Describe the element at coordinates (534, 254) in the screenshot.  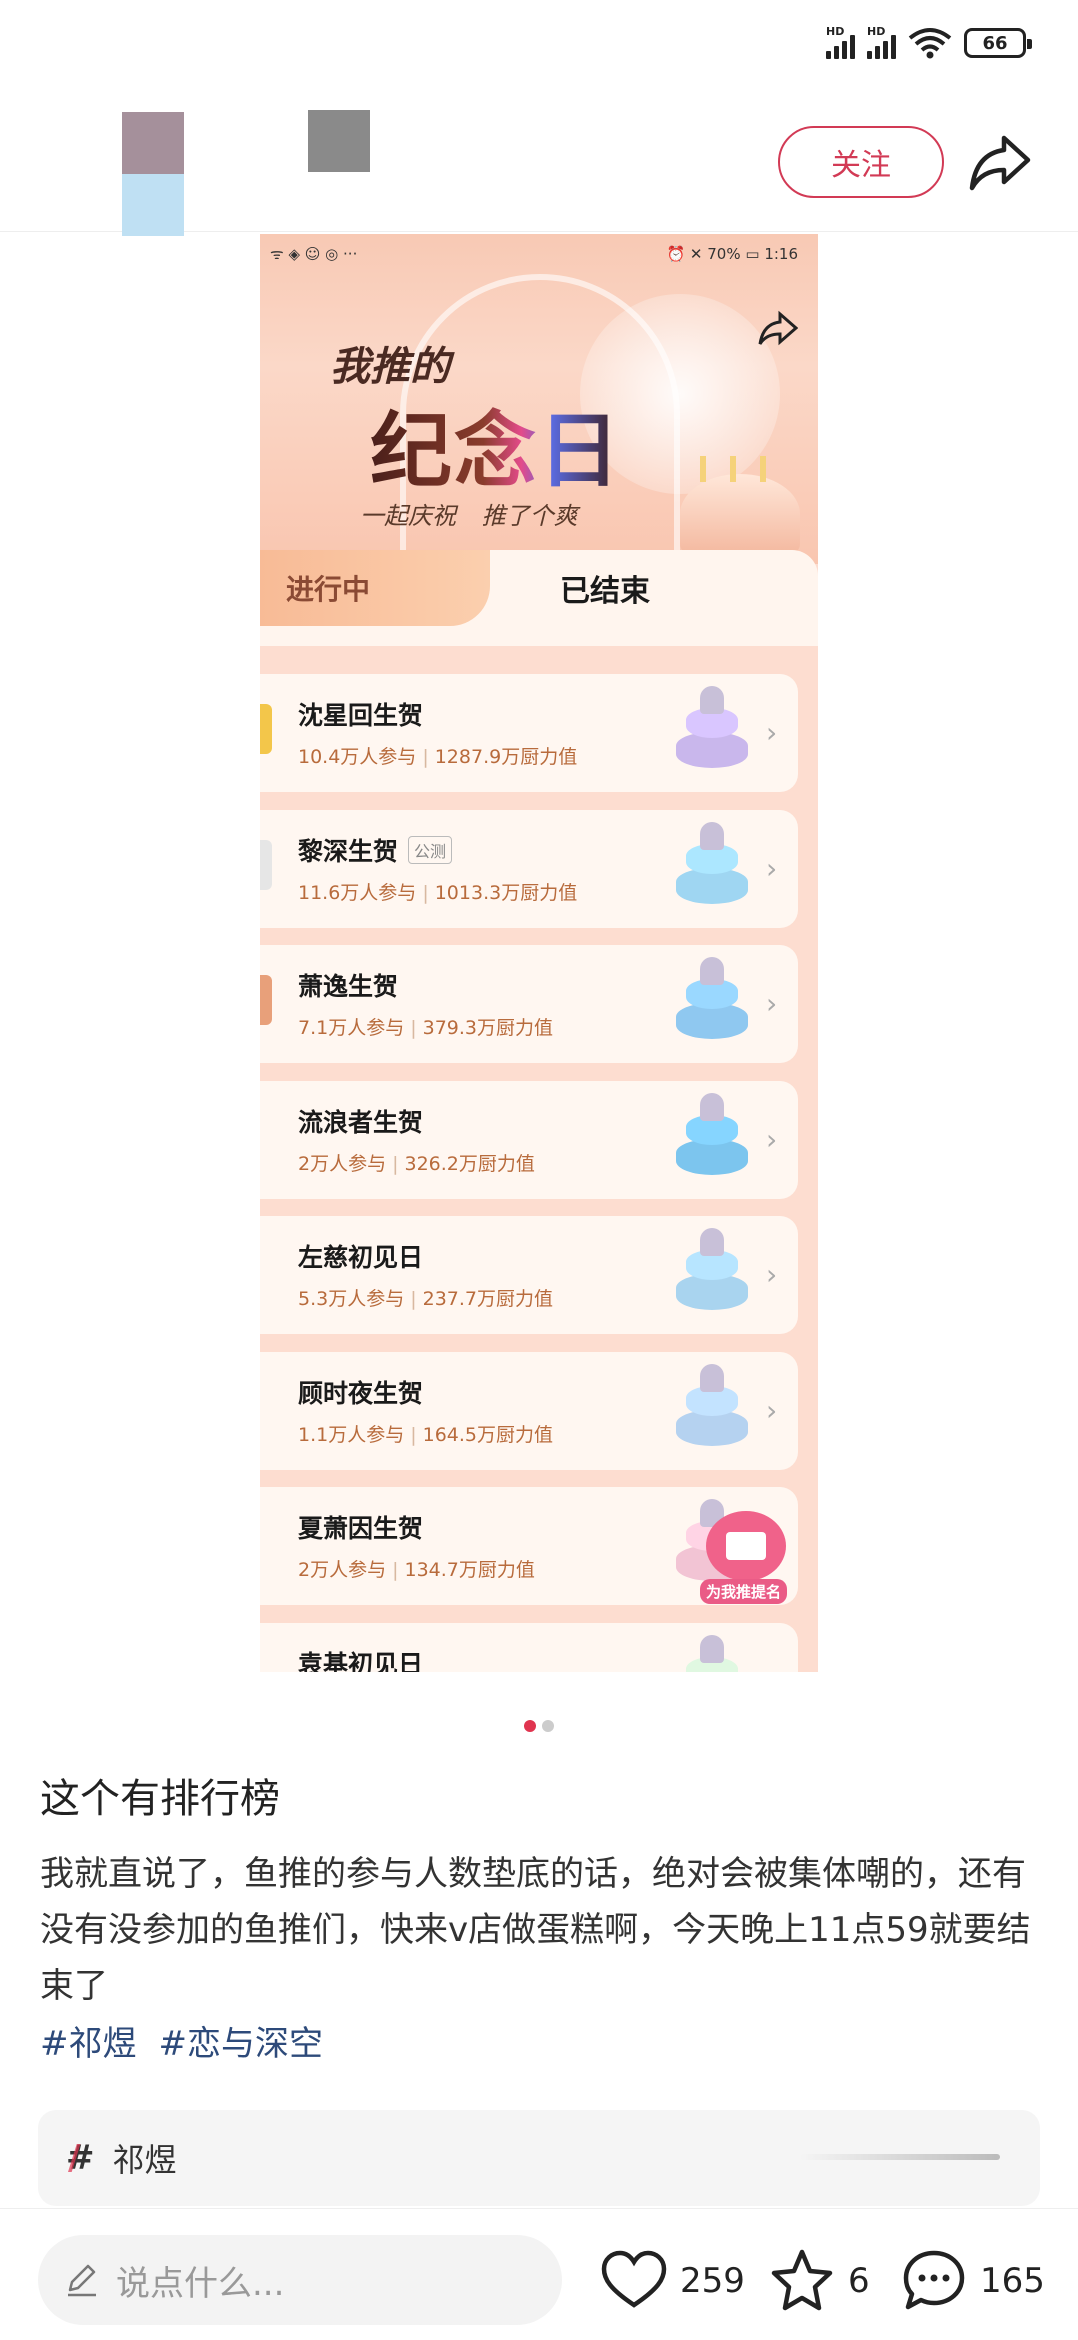
I see `embedded-status-bar: ᯤ ◈ ☺ ◎ ··· ⏰ ✕ 70% ▭ 1:16` at that location.